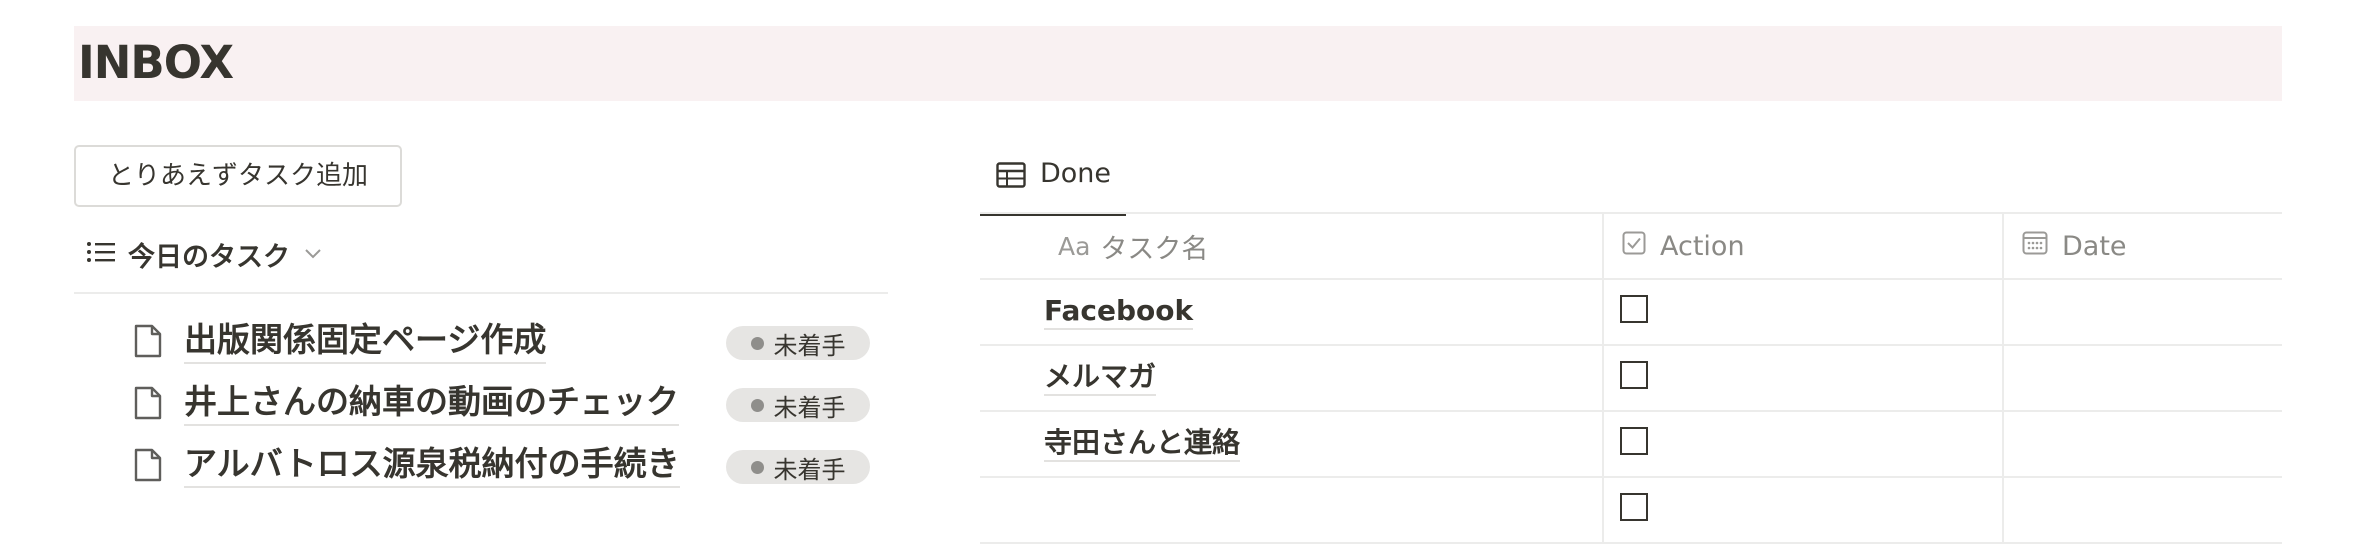 Image resolution: width=2370 pixels, height=544 pixels. I want to click on column-label: タスク名, so click(1154, 249).